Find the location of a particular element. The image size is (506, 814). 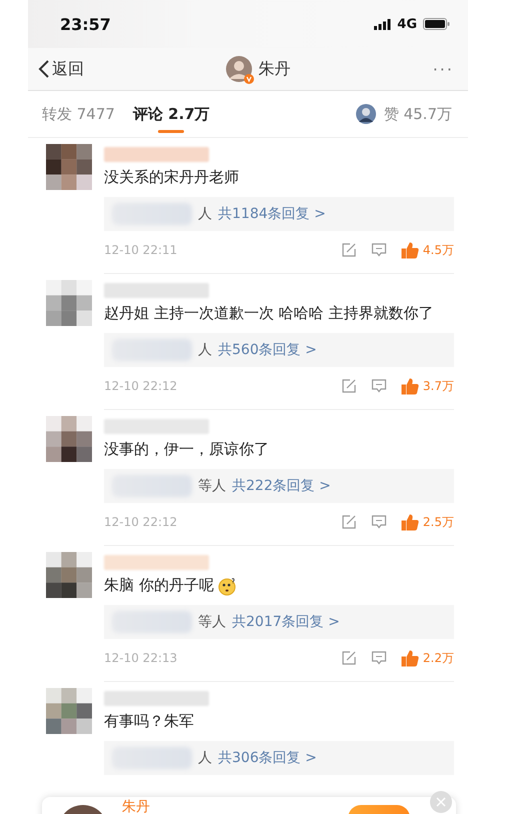

clock: 23:57 is located at coordinates (85, 24).